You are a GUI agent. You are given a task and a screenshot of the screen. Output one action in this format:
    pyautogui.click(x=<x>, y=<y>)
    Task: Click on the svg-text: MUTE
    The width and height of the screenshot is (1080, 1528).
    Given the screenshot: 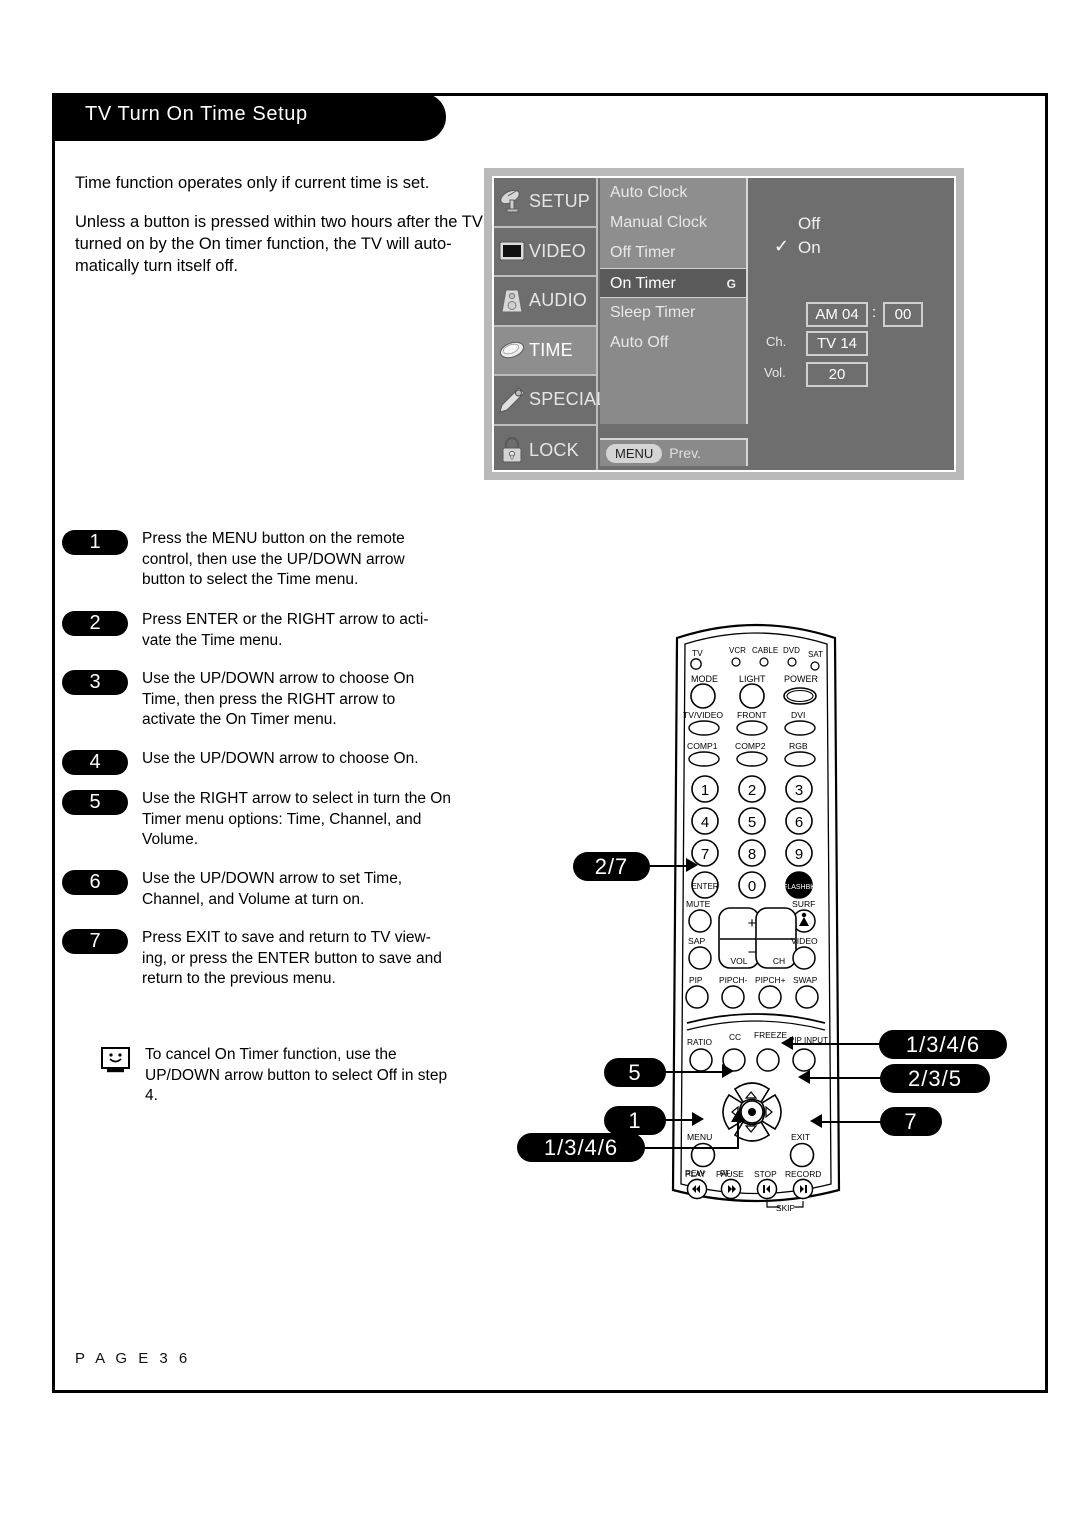 What is the action you would take?
    pyautogui.click(x=698, y=904)
    